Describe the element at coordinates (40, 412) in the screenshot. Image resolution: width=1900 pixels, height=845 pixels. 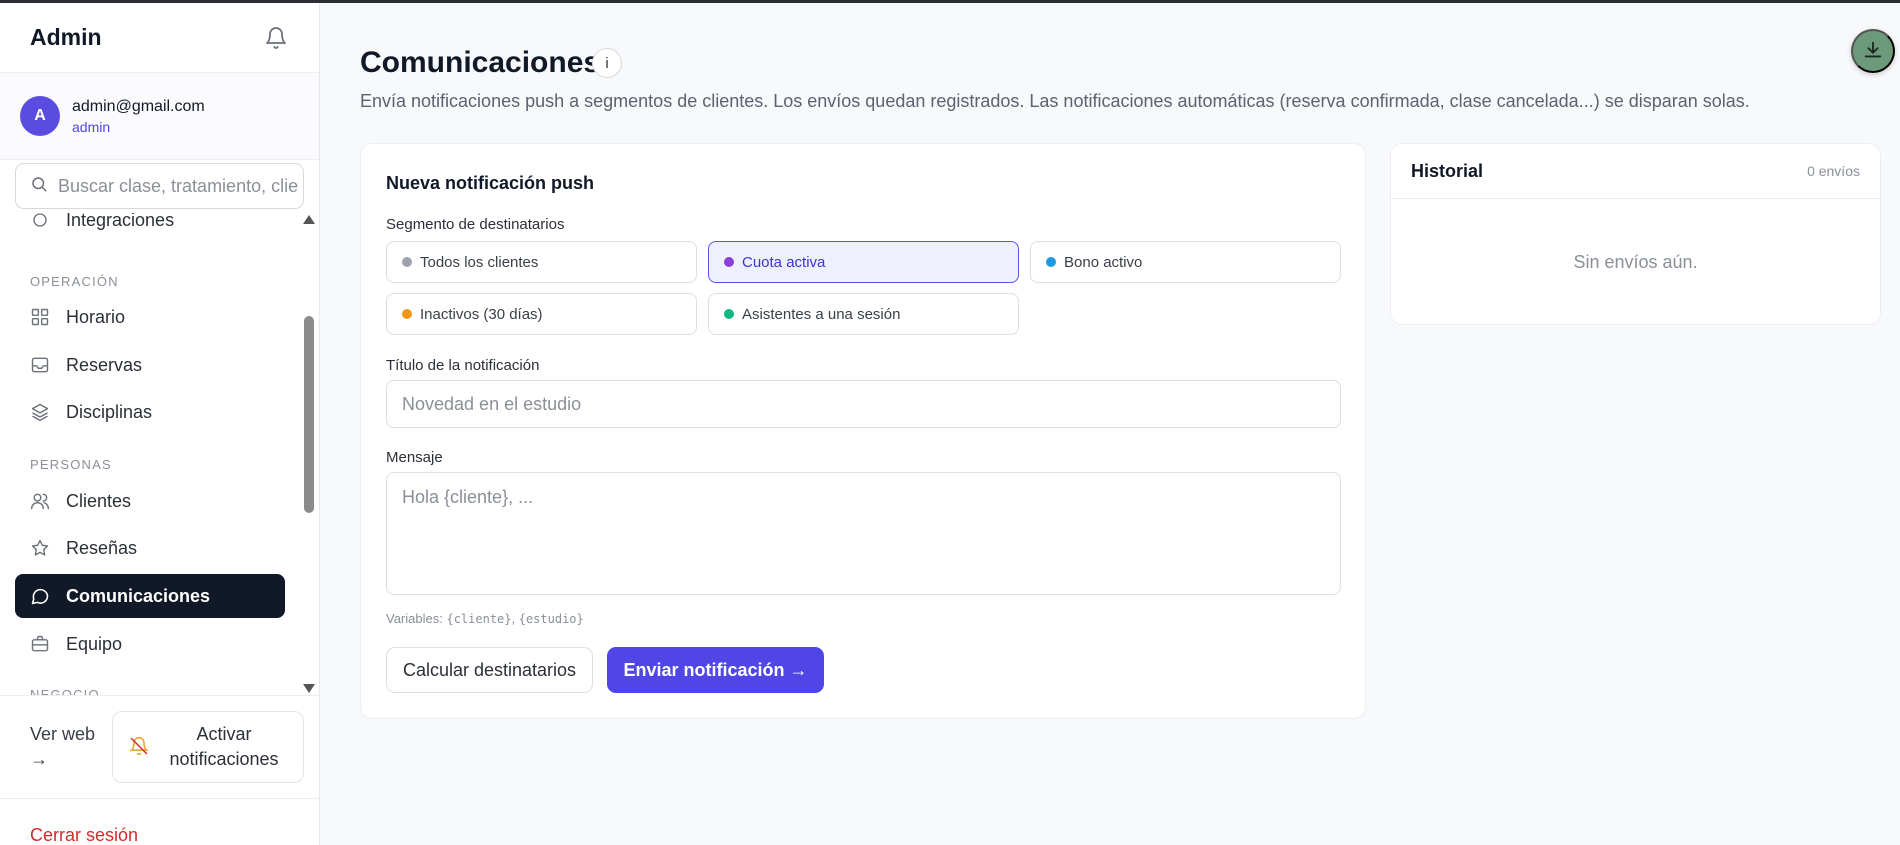
I see `layers-icon` at that location.